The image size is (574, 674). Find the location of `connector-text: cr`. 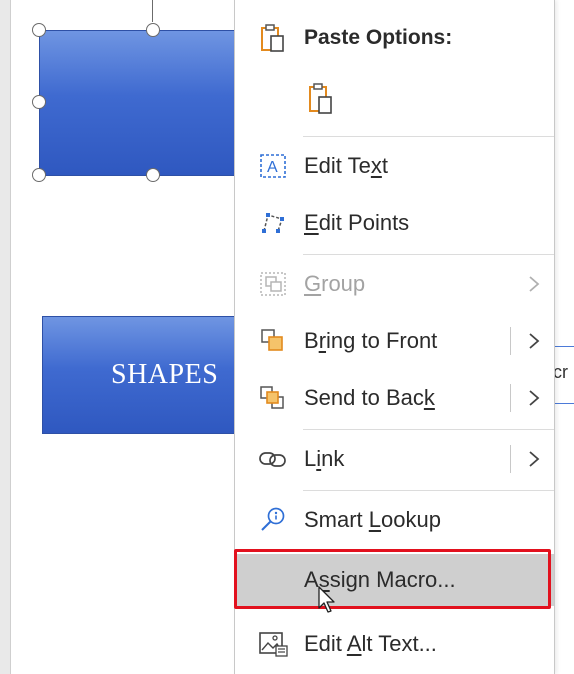

connector-text: cr is located at coordinates (560, 372).